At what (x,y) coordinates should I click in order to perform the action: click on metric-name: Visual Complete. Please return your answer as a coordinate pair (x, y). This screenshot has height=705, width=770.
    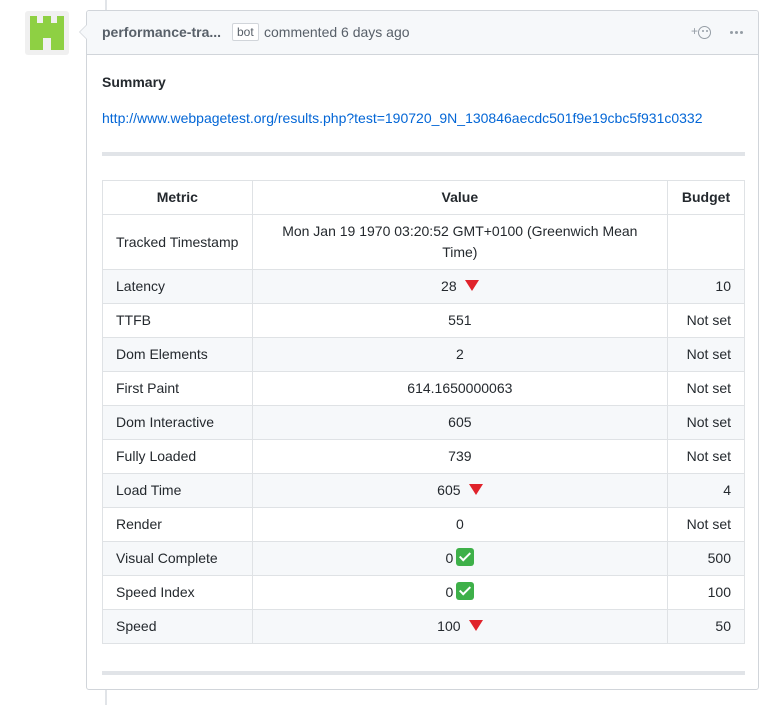
    Looking at the image, I should click on (177, 558).